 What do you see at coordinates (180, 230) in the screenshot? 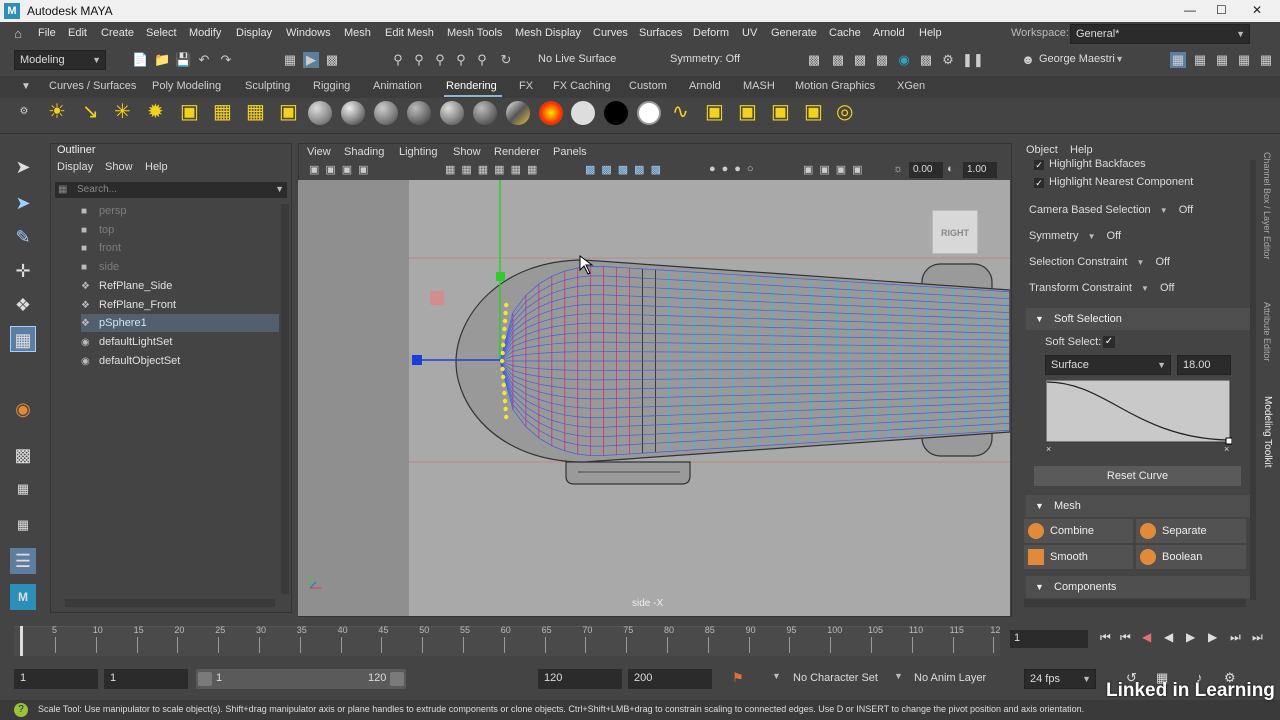
I see `outliner-item: ■ top` at bounding box center [180, 230].